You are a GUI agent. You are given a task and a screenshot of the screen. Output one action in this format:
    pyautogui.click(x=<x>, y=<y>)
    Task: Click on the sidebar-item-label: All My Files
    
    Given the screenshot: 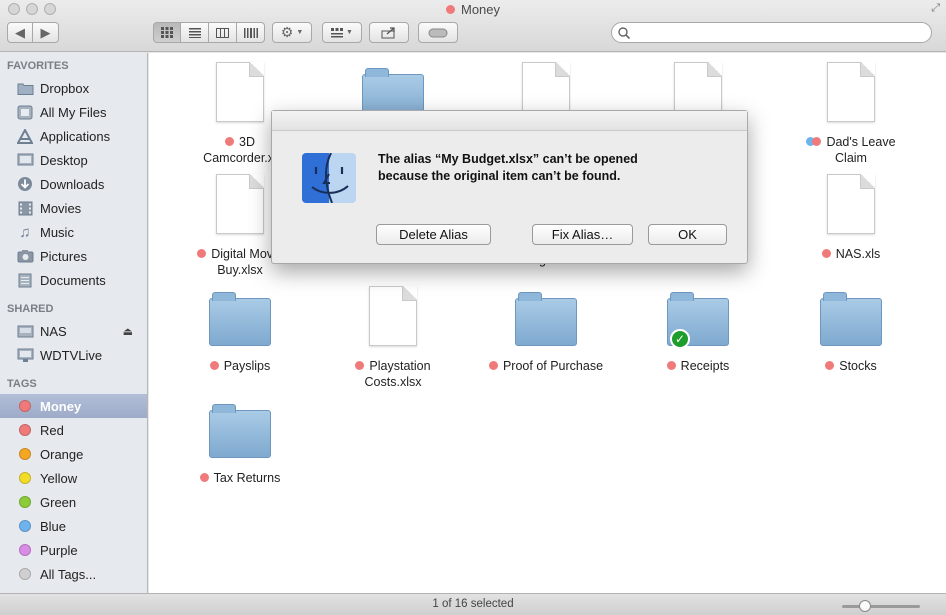 What is the action you would take?
    pyautogui.click(x=73, y=112)
    